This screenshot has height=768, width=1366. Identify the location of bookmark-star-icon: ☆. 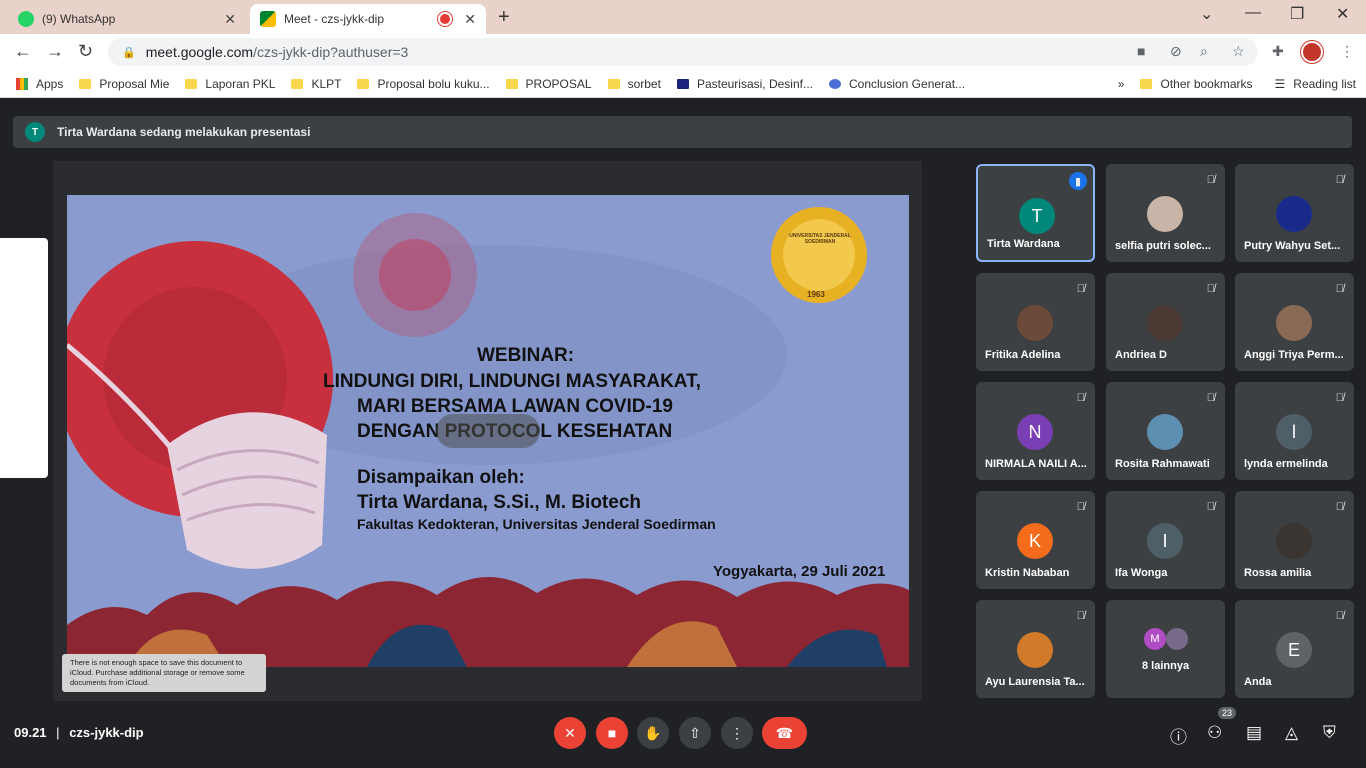
(1238, 51).